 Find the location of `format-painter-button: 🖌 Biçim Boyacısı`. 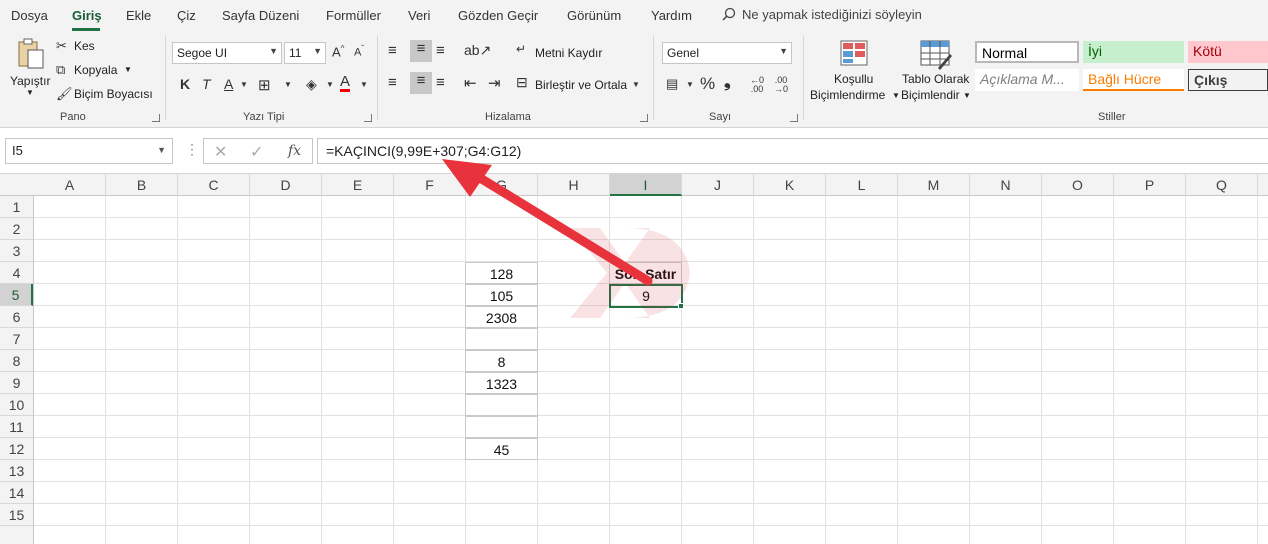

format-painter-button: 🖌 Biçim Boyacısı is located at coordinates (106, 95).